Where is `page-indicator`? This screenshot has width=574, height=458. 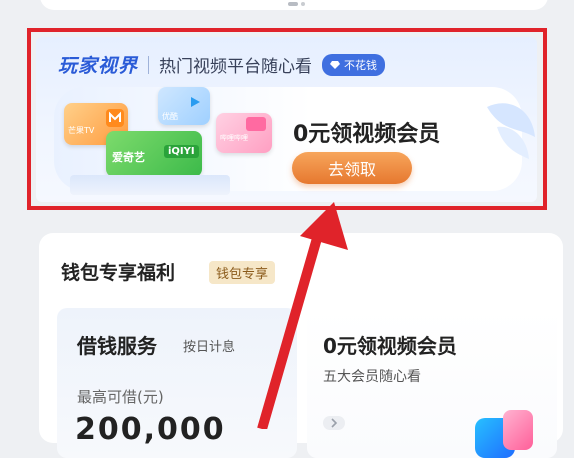
page-indicator is located at coordinates (296, 4).